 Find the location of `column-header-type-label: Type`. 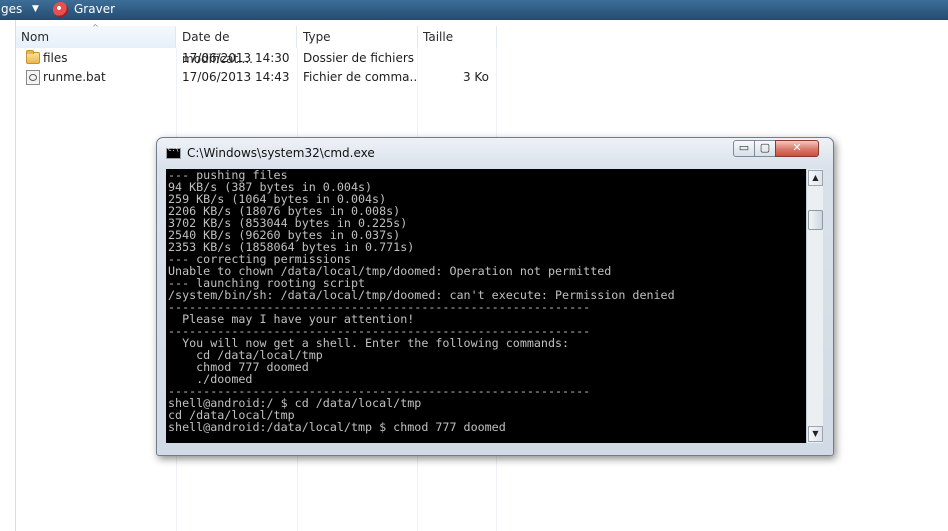

column-header-type-label: Type is located at coordinates (317, 37).